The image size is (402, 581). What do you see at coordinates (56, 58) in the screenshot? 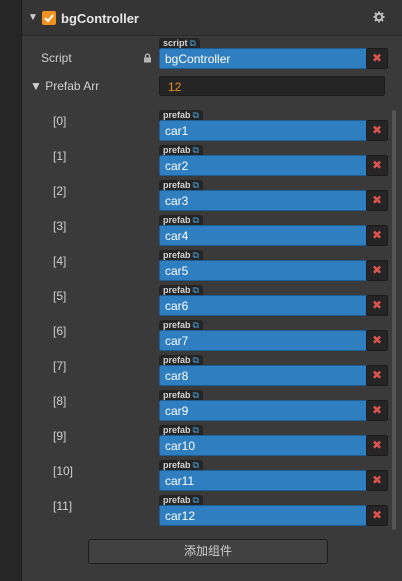
I see `script-label: Script` at bounding box center [56, 58].